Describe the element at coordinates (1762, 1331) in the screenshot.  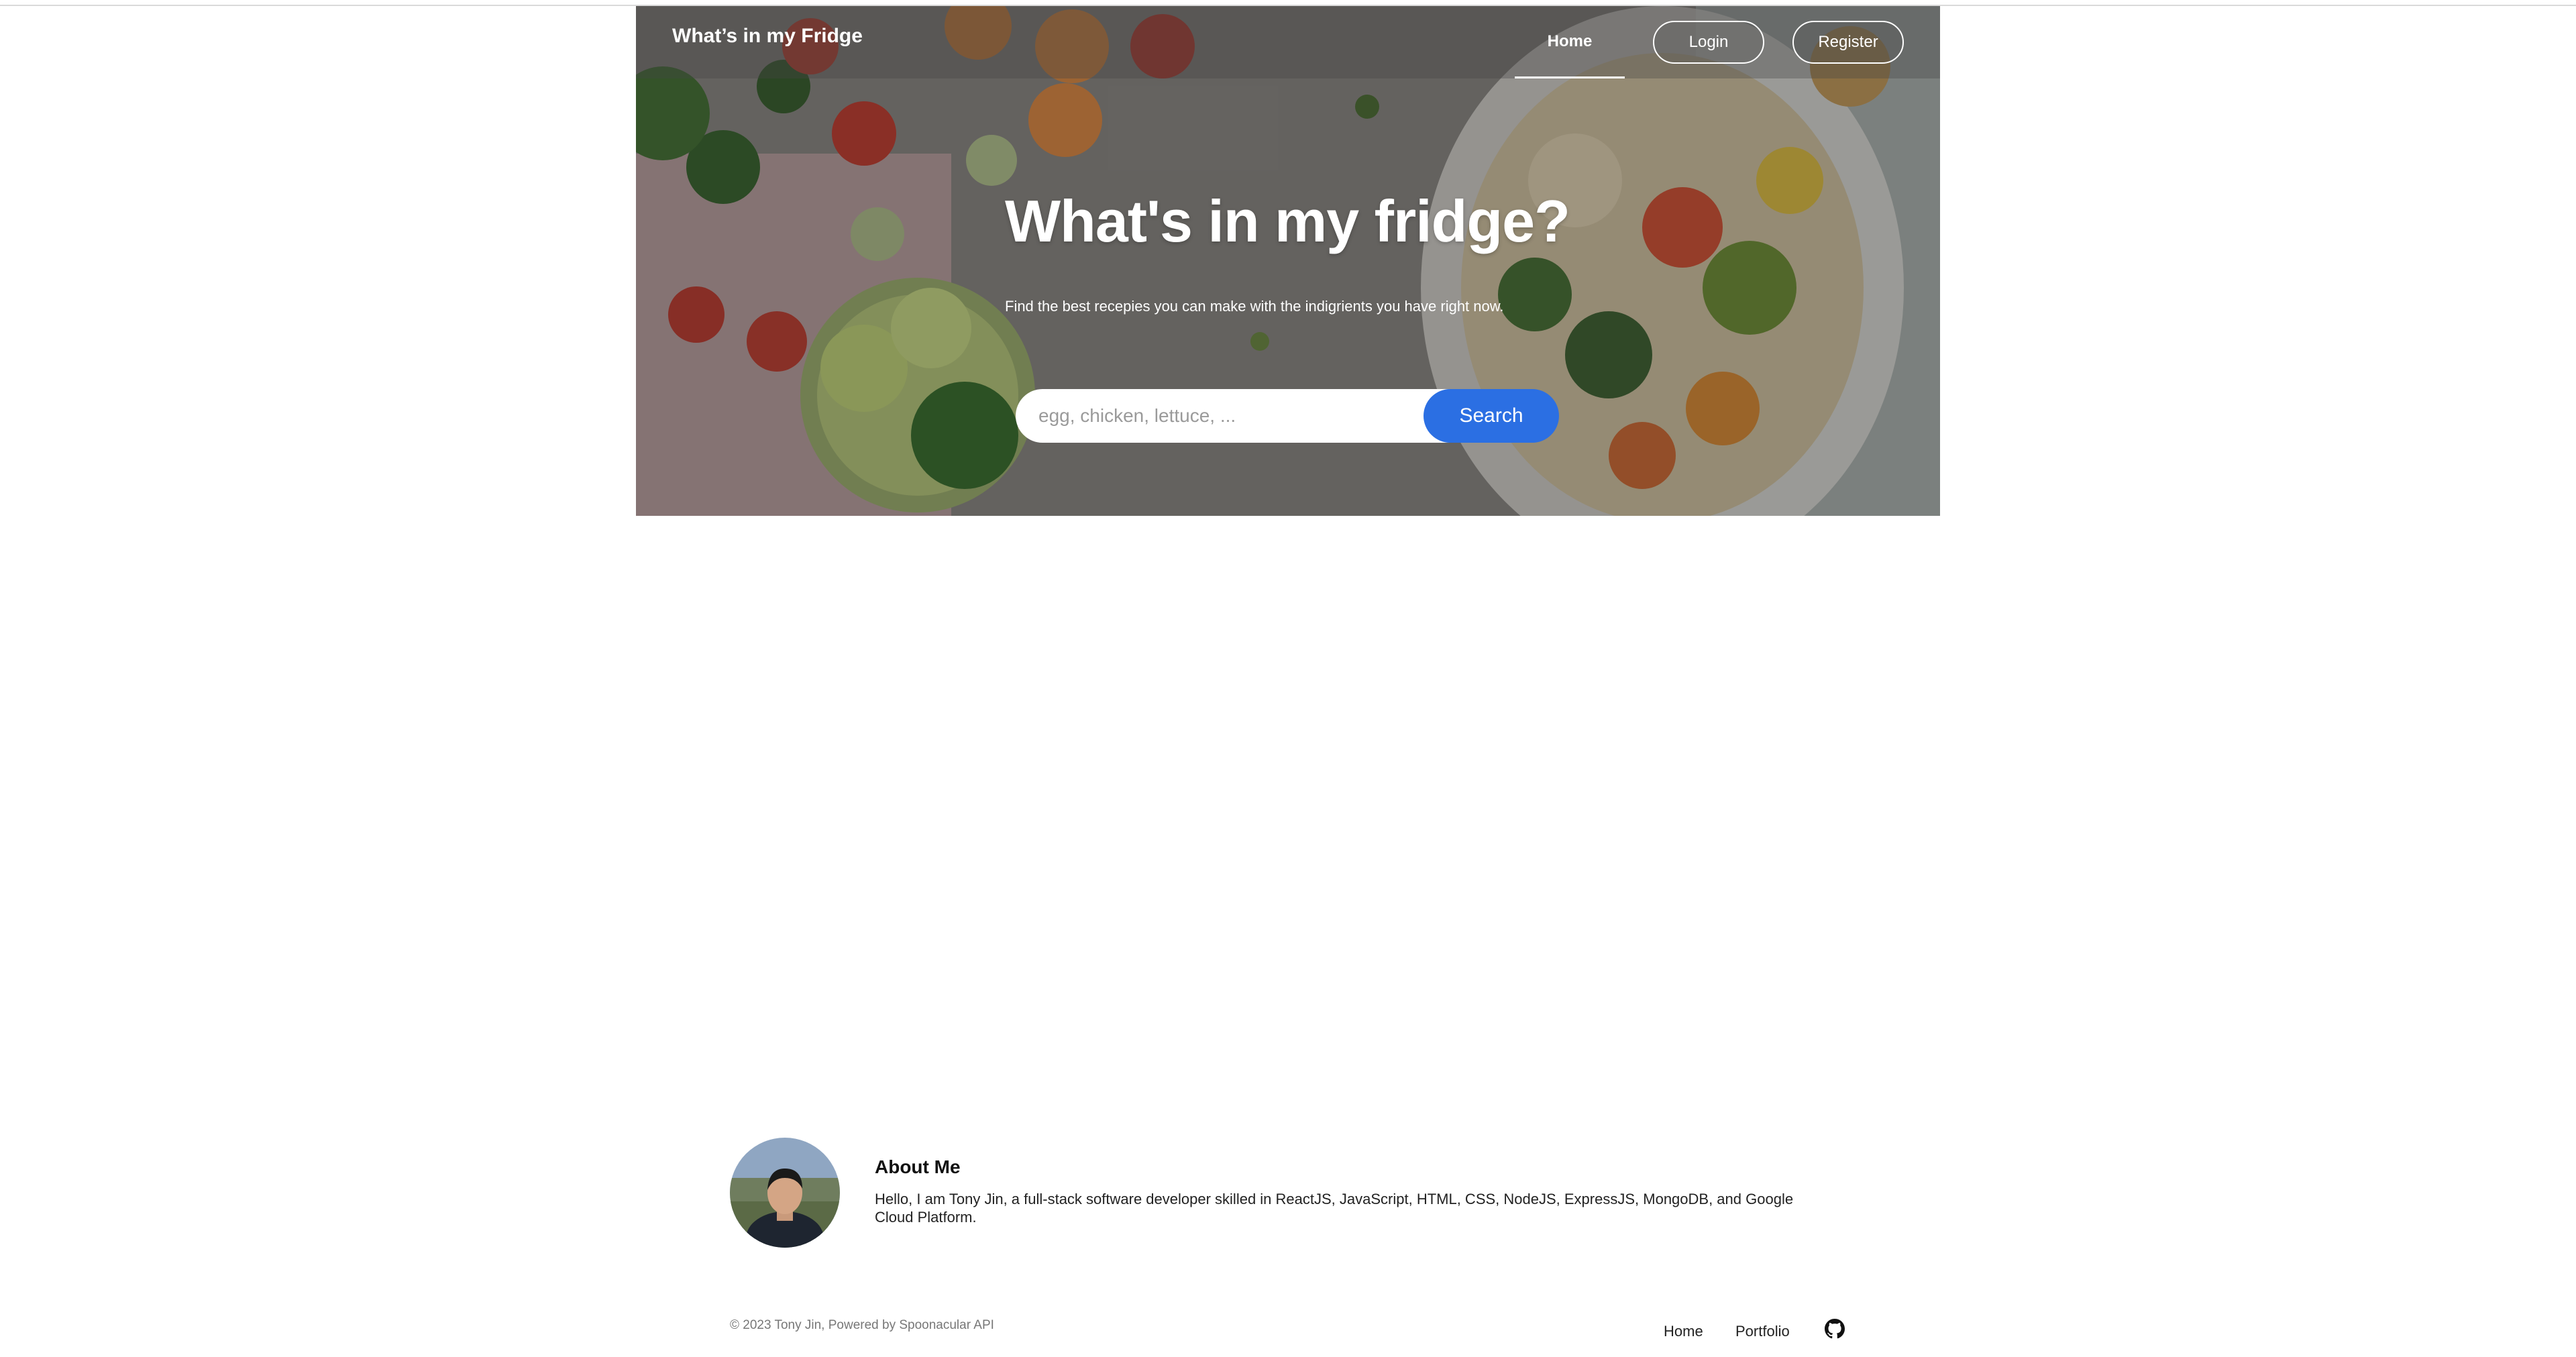
I see `footer-portfolio-link: Portfolio` at that location.